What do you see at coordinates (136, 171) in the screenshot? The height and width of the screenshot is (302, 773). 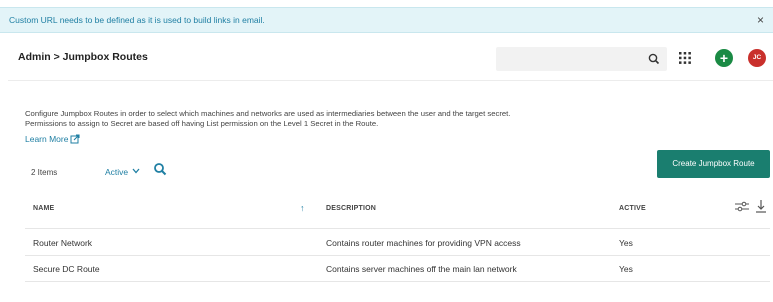 I see `chevron-down-icon` at bounding box center [136, 171].